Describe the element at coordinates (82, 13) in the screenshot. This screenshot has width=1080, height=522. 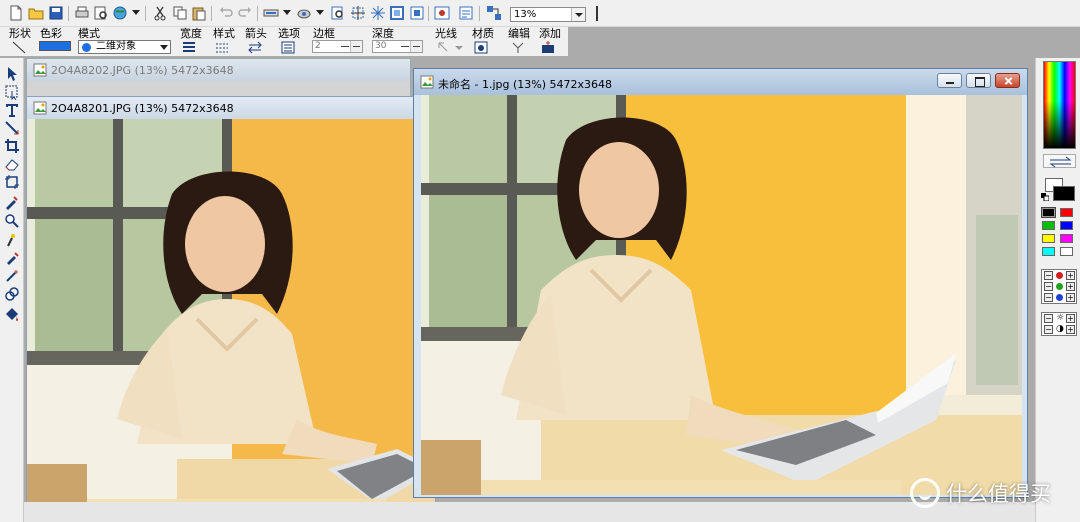
I see `print-icon` at that location.